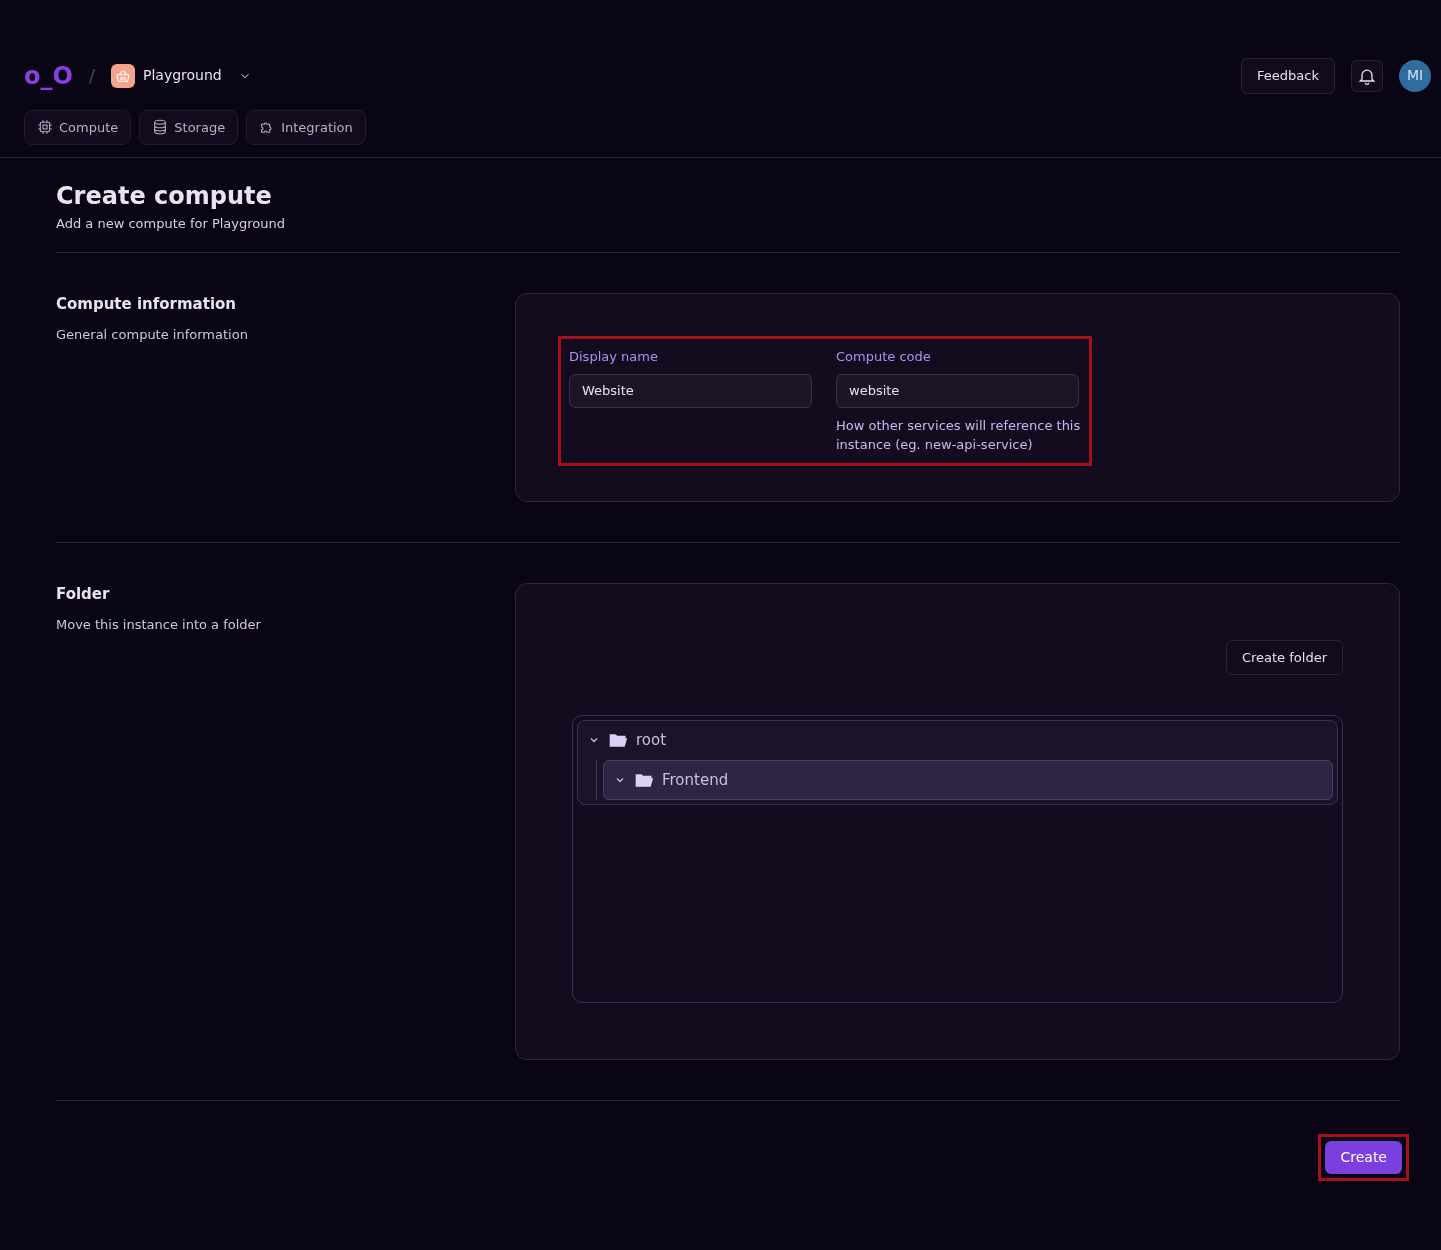  What do you see at coordinates (147, 304) in the screenshot?
I see `section-title: Compute information` at bounding box center [147, 304].